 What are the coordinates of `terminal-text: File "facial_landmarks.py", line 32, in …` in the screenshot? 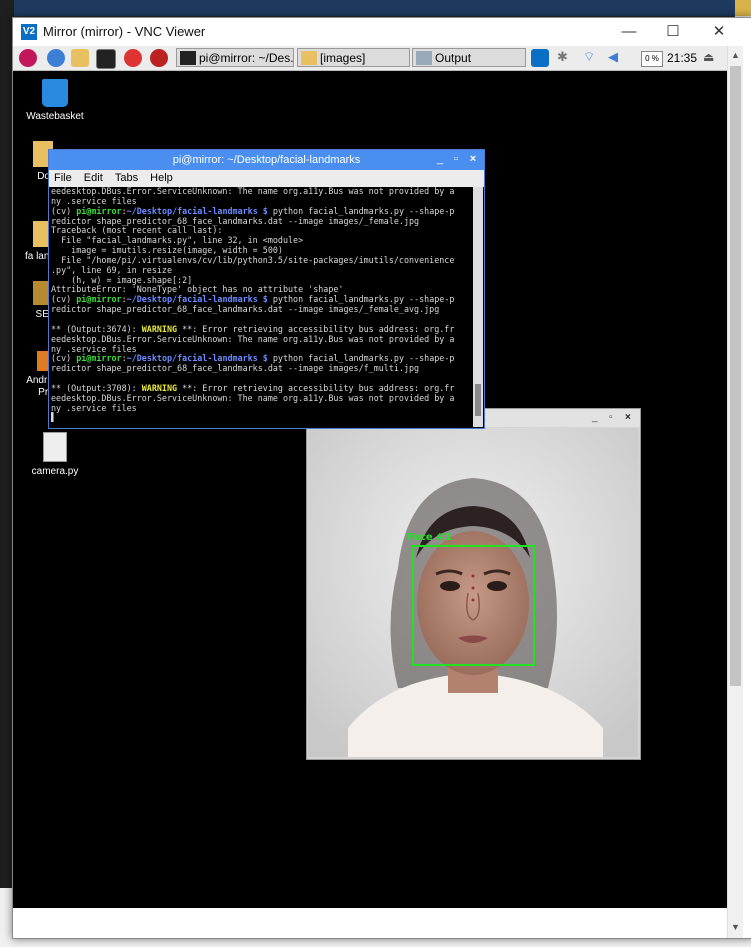 It's located at (177, 240).